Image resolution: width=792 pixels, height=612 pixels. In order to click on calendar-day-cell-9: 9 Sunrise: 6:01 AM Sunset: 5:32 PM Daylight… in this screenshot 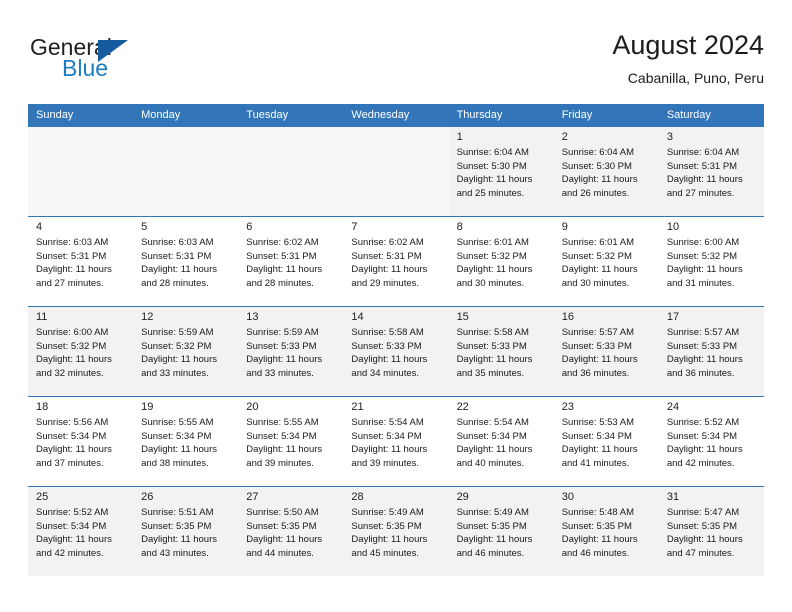, I will do `click(606, 261)`.